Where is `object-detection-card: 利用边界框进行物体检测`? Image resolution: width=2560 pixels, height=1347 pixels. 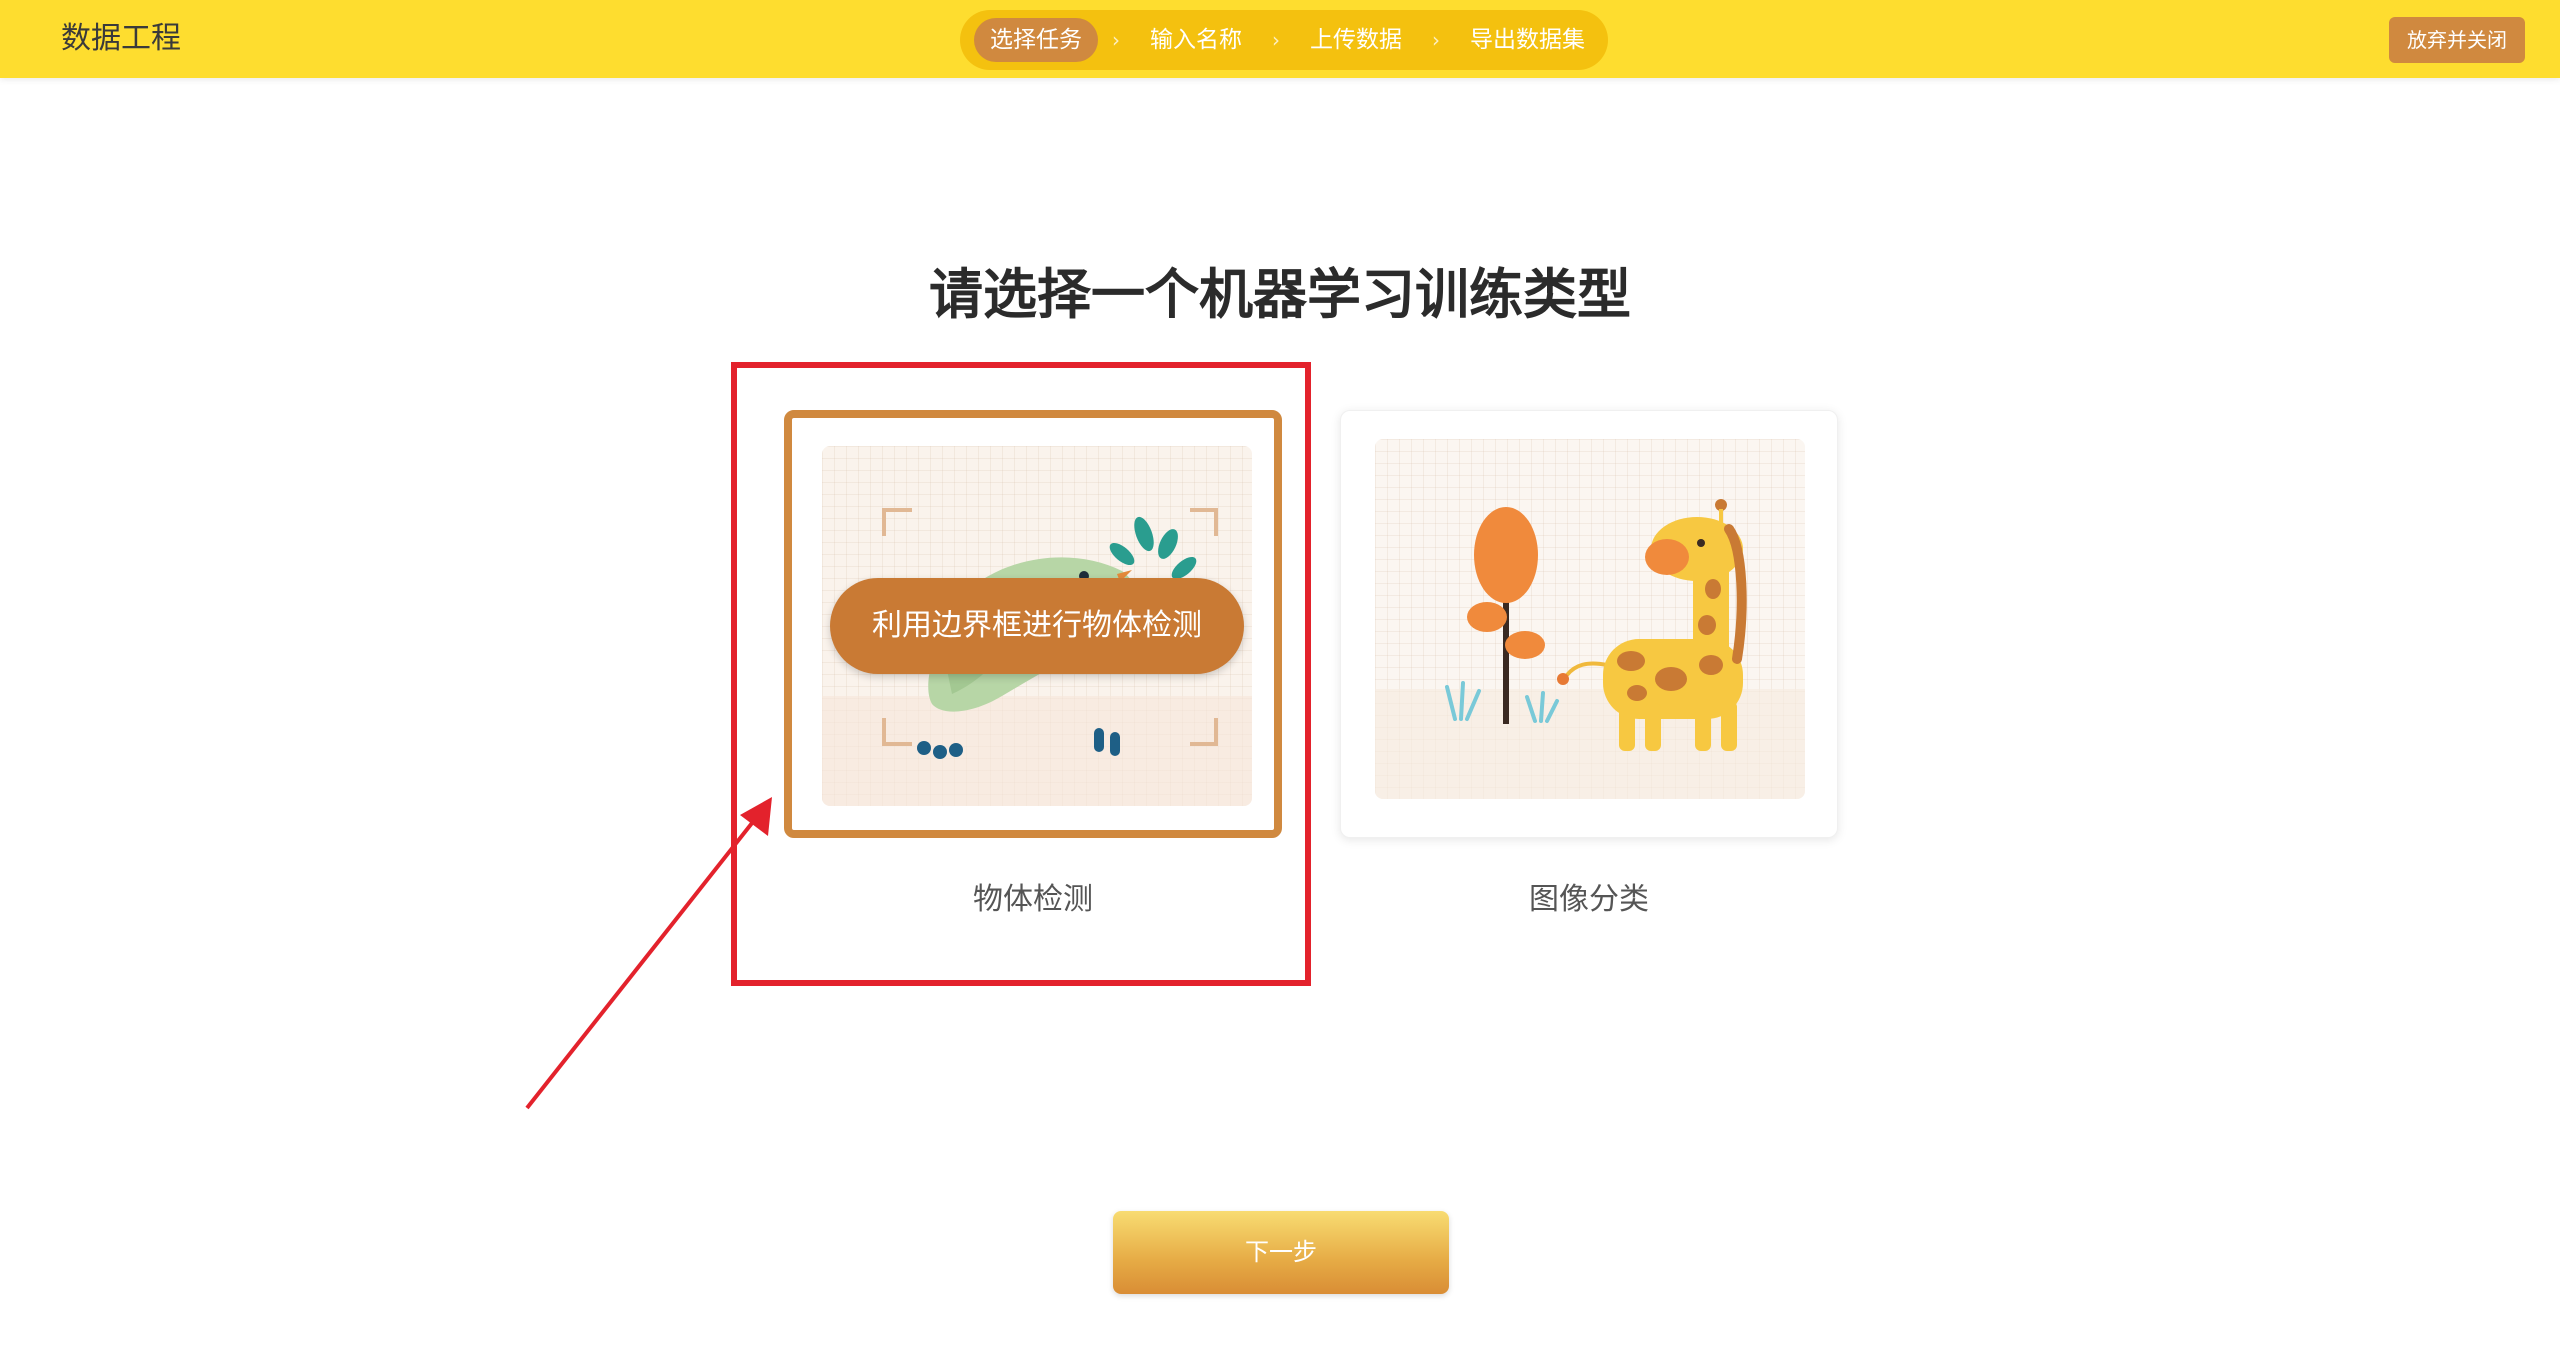 object-detection-card: 利用边界框进行物体检测 is located at coordinates (1033, 624).